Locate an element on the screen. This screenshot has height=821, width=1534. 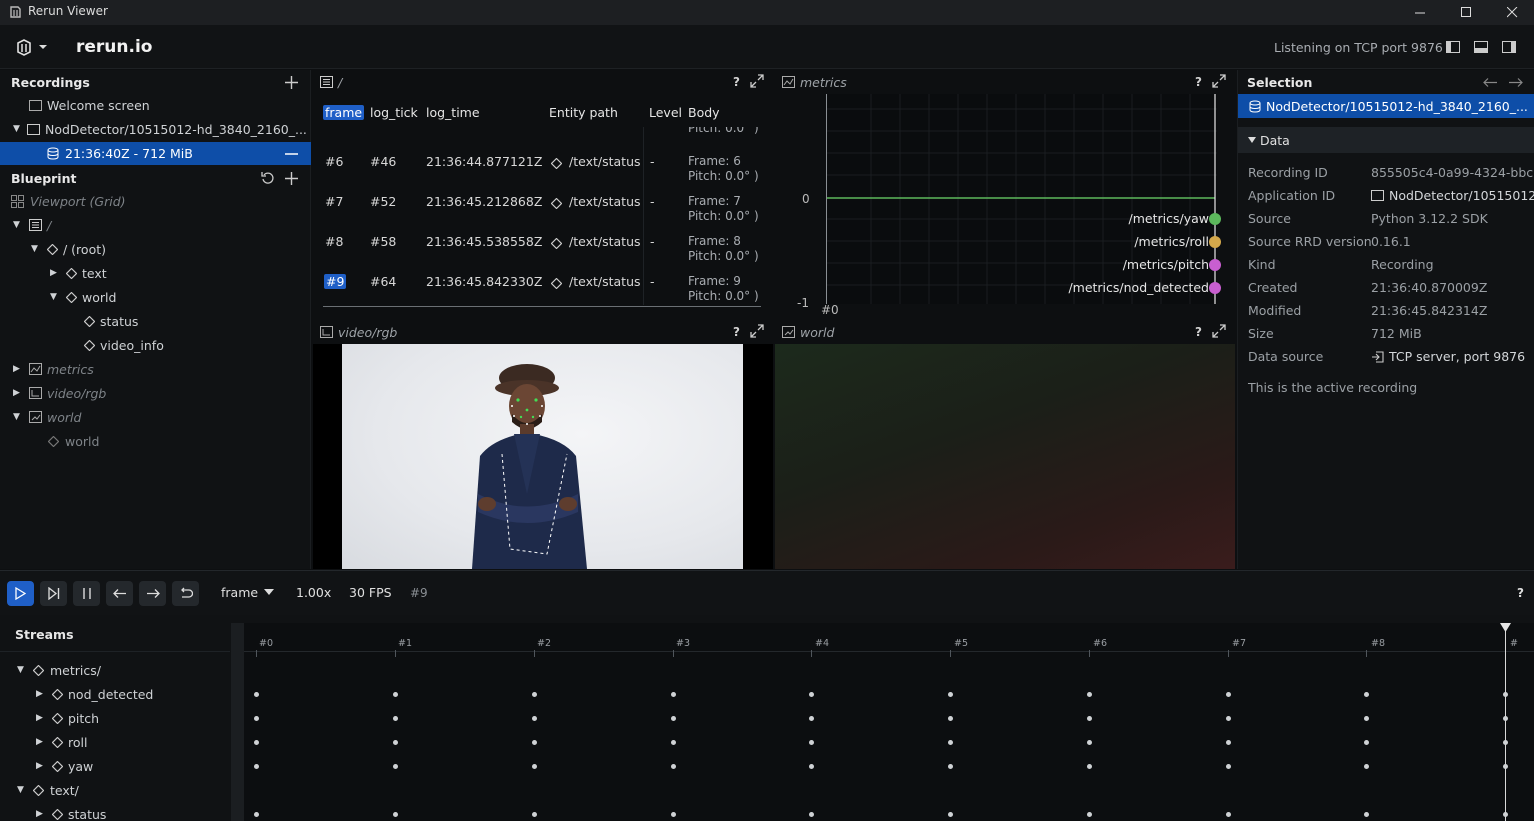
follow-button is located at coordinates (53, 593).